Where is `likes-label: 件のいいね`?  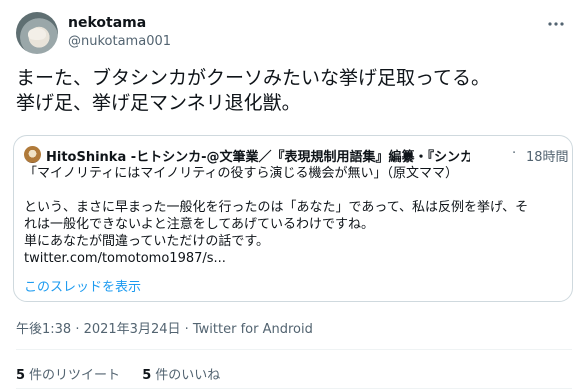 likes-label: 件のいいね is located at coordinates (188, 375).